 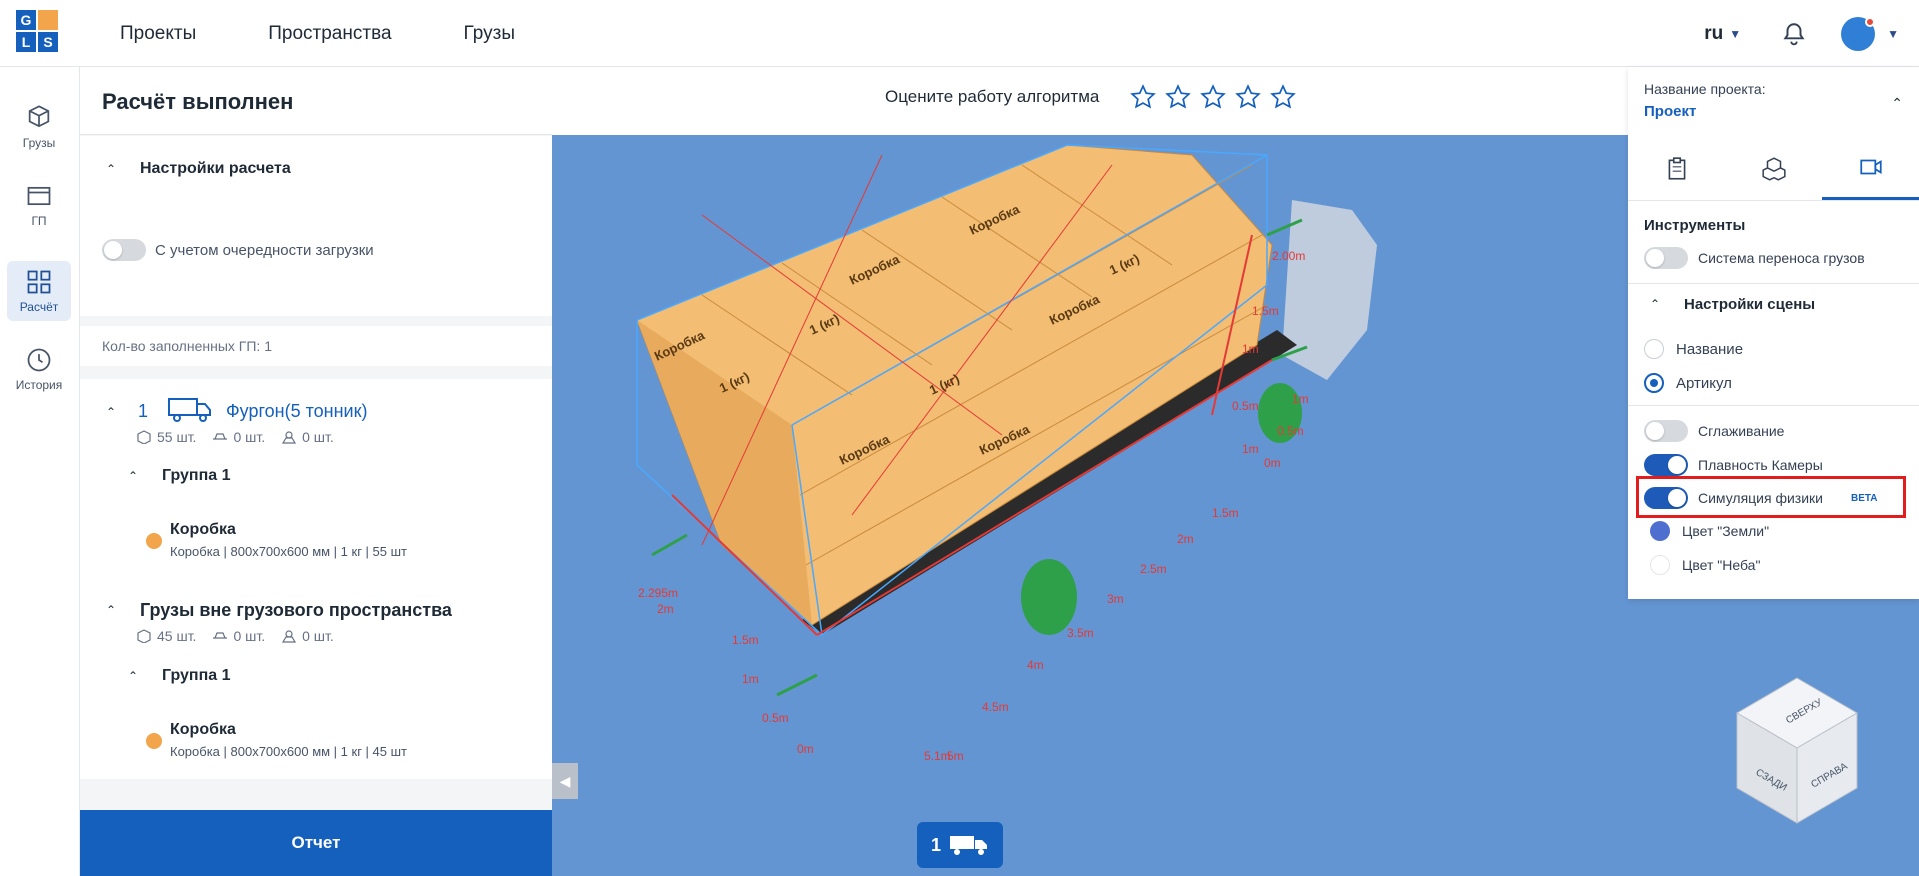 I want to click on notification-dot, so click(x=1870, y=21).